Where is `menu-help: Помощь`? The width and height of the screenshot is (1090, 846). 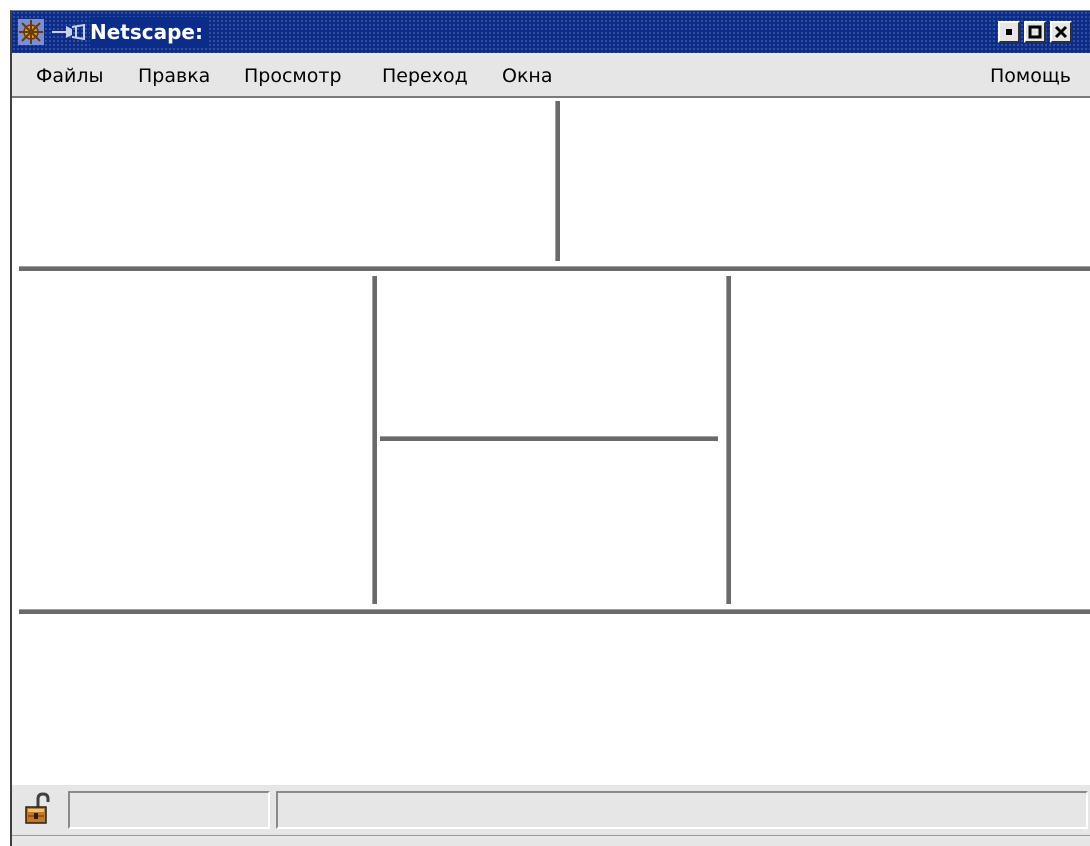 menu-help: Помощь is located at coordinates (1030, 76).